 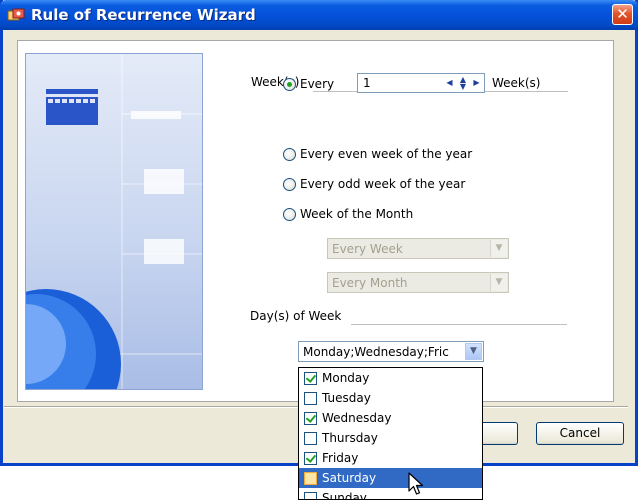 I want to click on day-option-label: Thursday, so click(x=350, y=438).